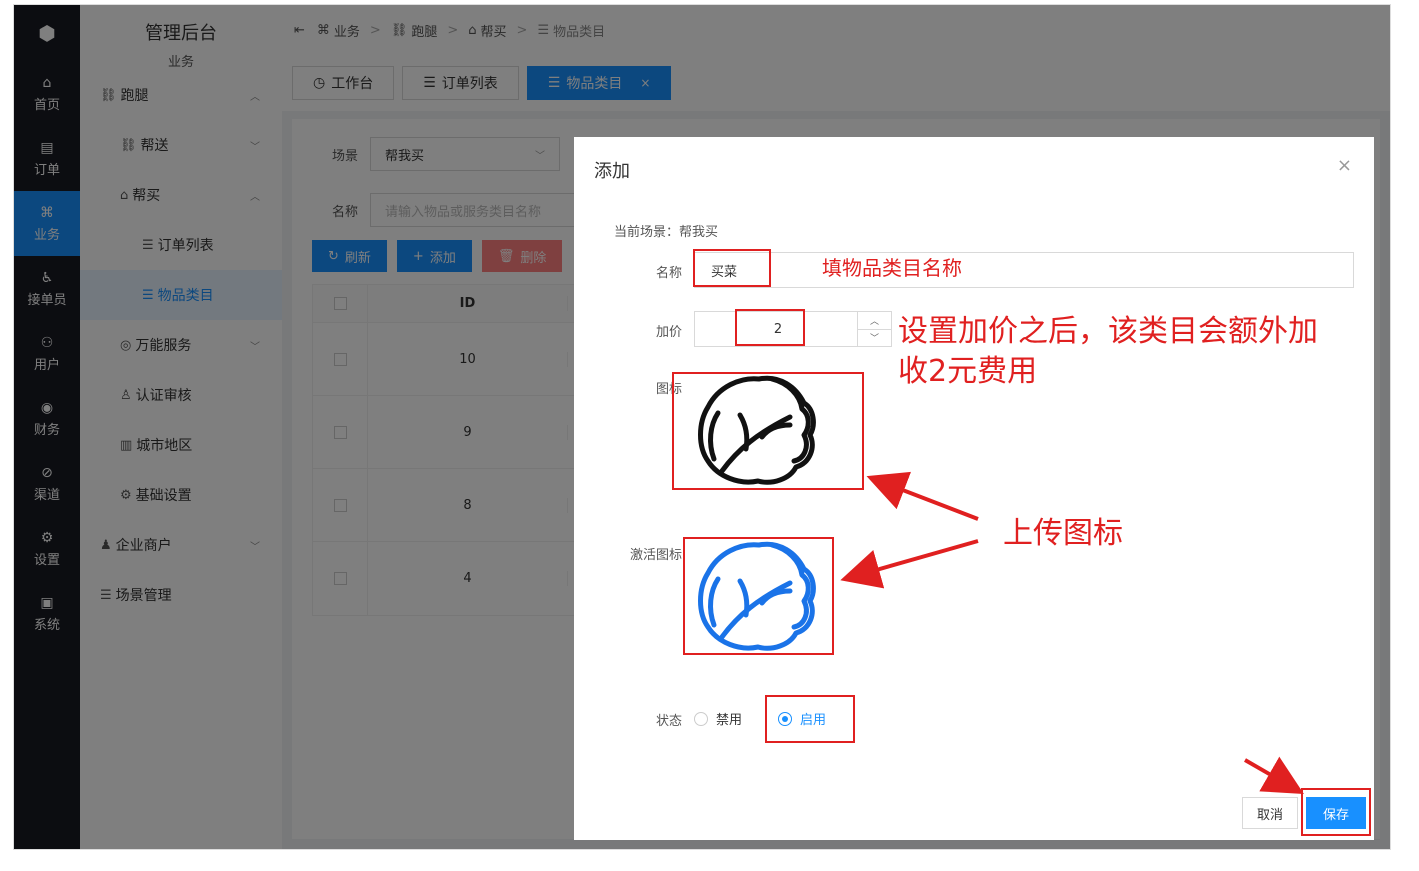 The height and width of the screenshot is (871, 1419). I want to click on name-label: 名称, so click(668, 273).